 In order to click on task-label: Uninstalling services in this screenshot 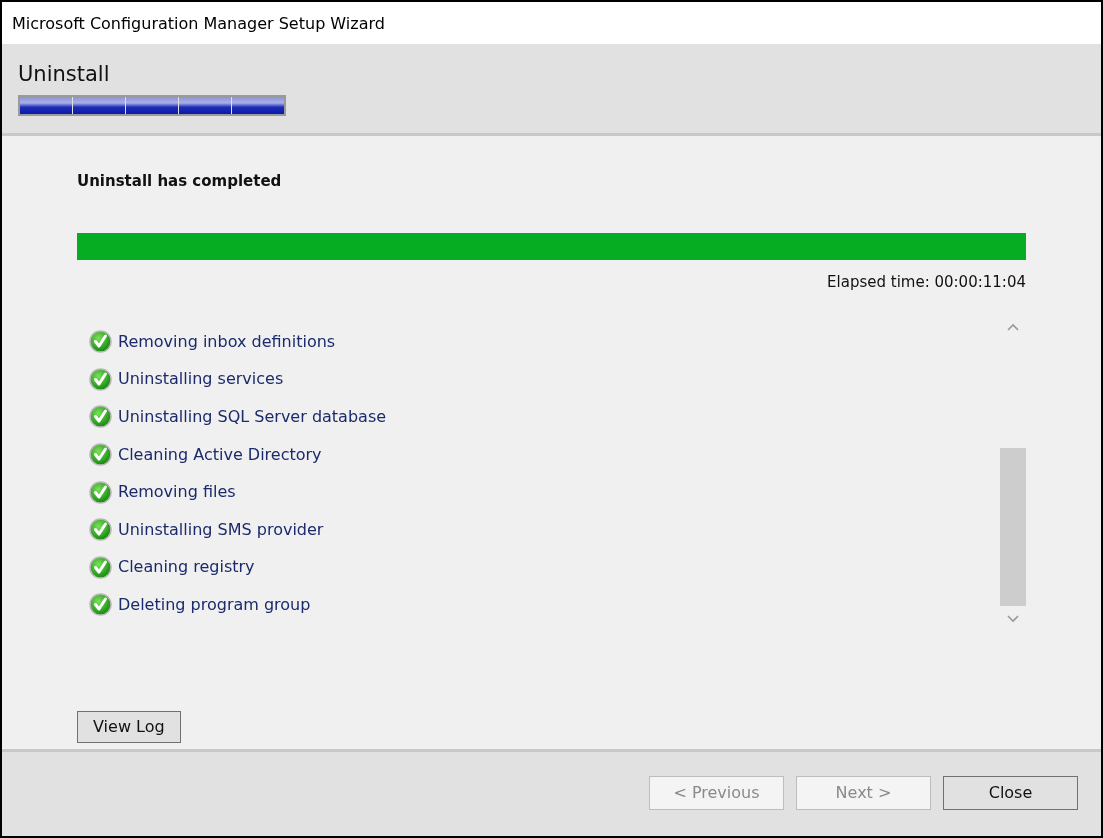, I will do `click(201, 379)`.